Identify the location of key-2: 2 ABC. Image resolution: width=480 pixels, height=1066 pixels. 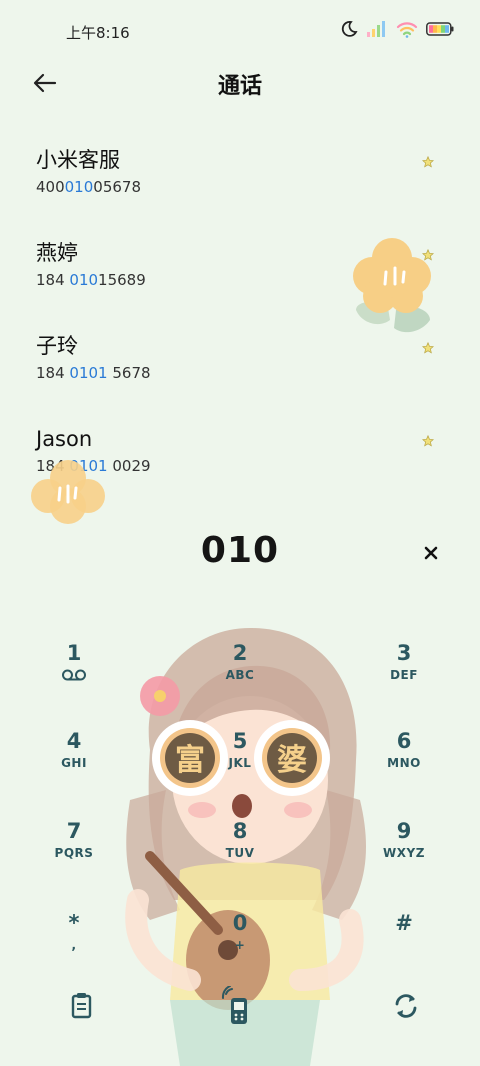
(240, 675).